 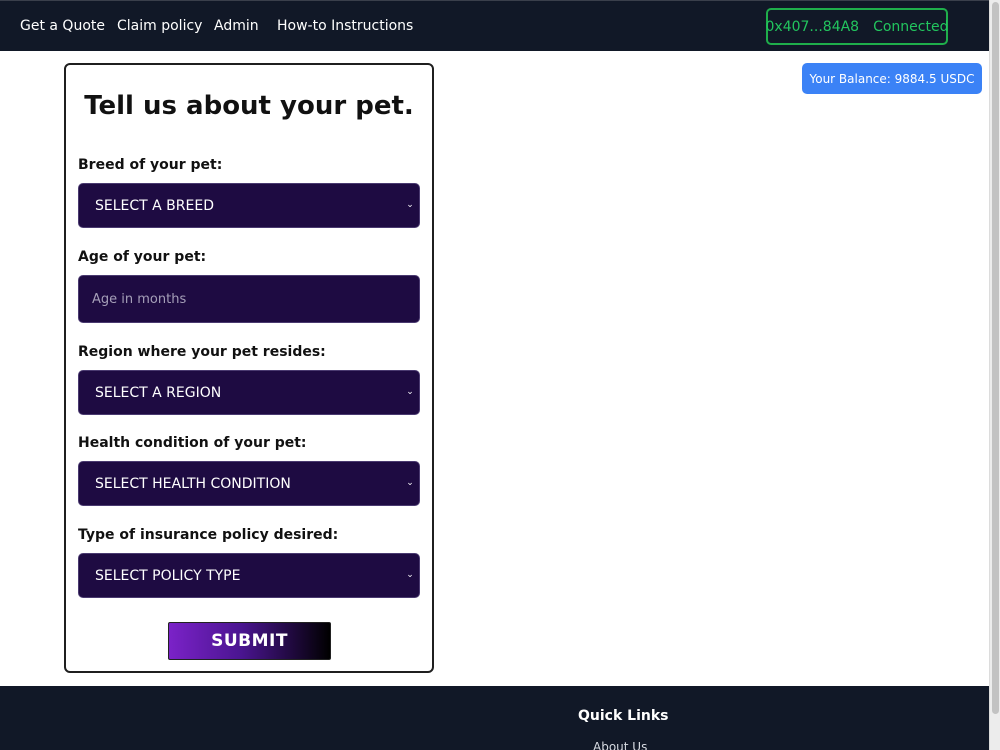 What do you see at coordinates (249, 205) in the screenshot?
I see `breed-select: SELECT A BREED ⌄` at bounding box center [249, 205].